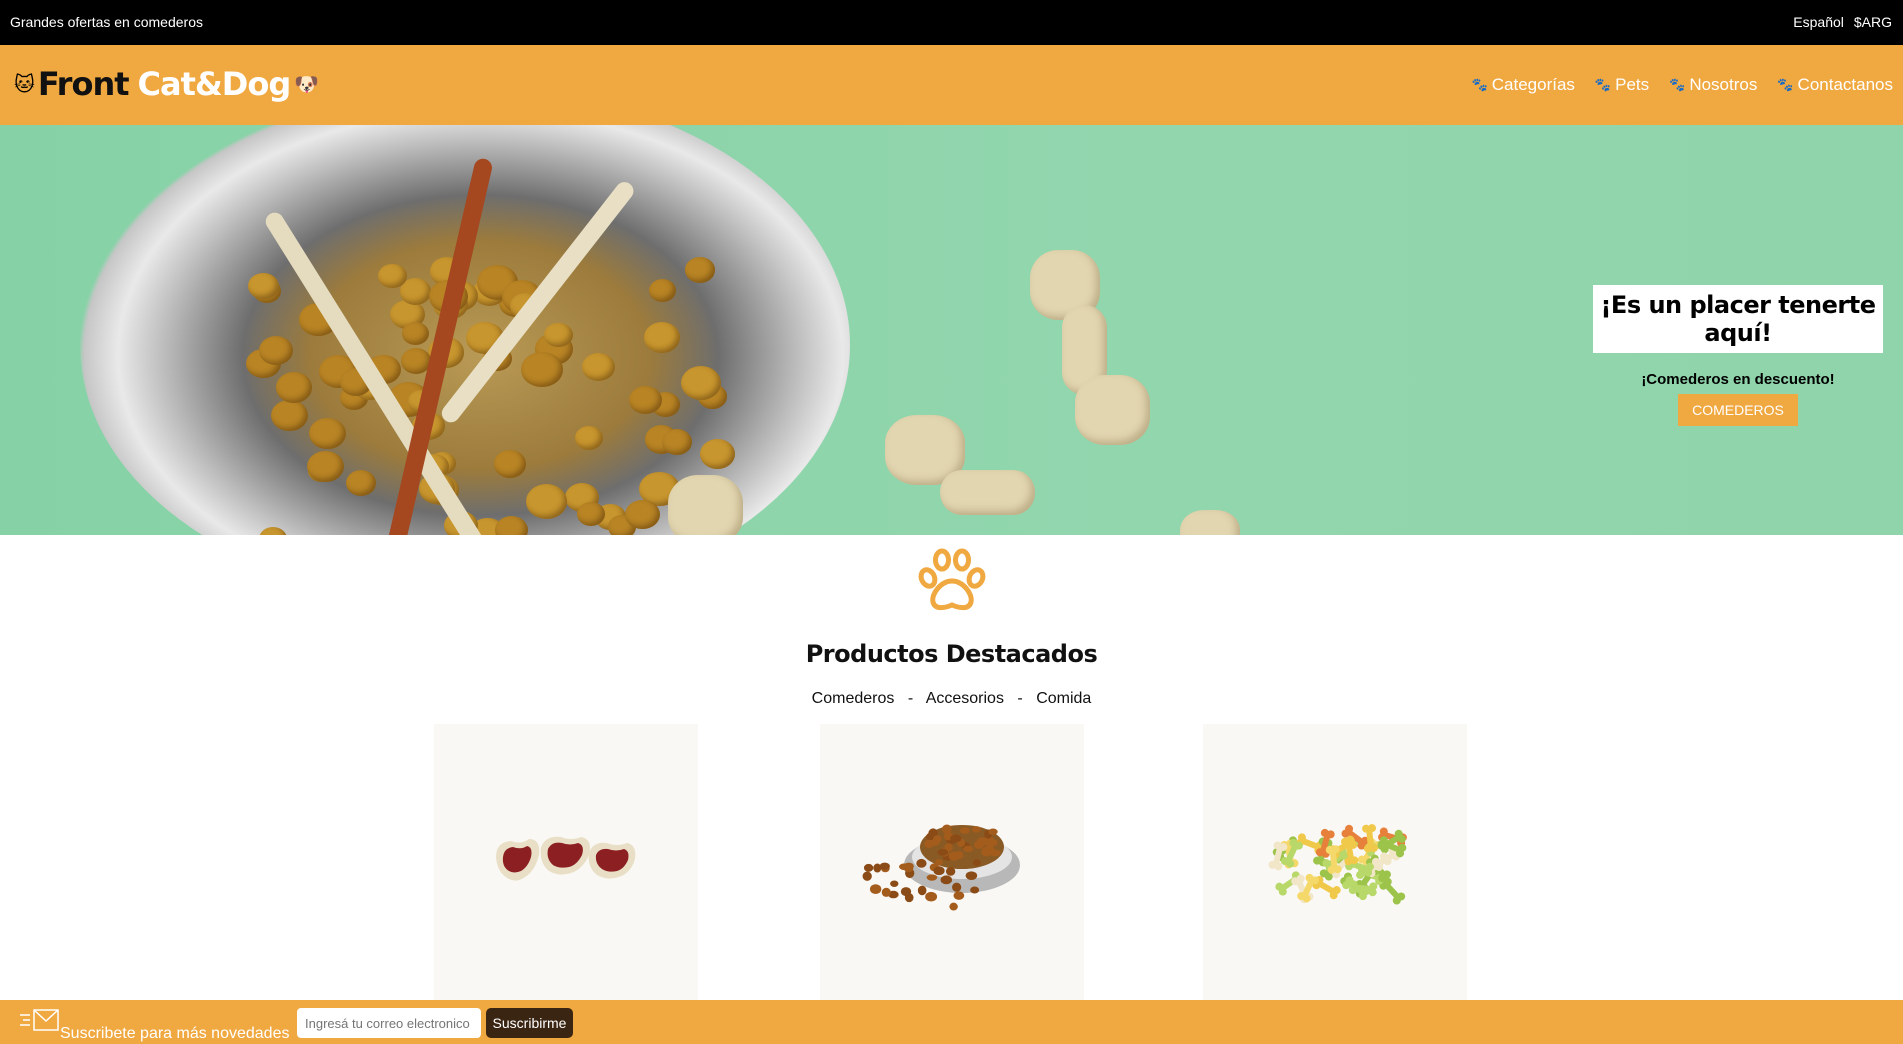 This screenshot has width=1903, height=1044. I want to click on currency-selector: $ARG, so click(1873, 22).